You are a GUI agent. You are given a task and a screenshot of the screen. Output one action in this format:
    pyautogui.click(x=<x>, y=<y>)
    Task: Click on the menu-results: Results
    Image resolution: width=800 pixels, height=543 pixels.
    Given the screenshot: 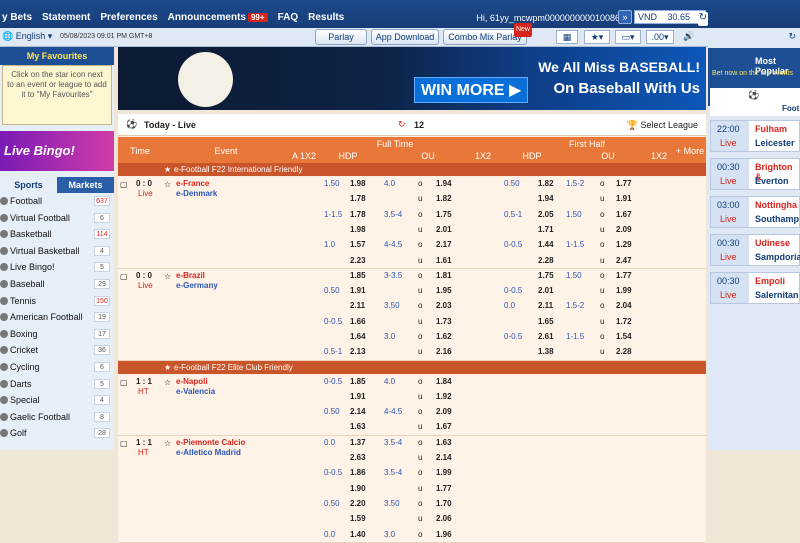 What is the action you would take?
    pyautogui.click(x=326, y=17)
    